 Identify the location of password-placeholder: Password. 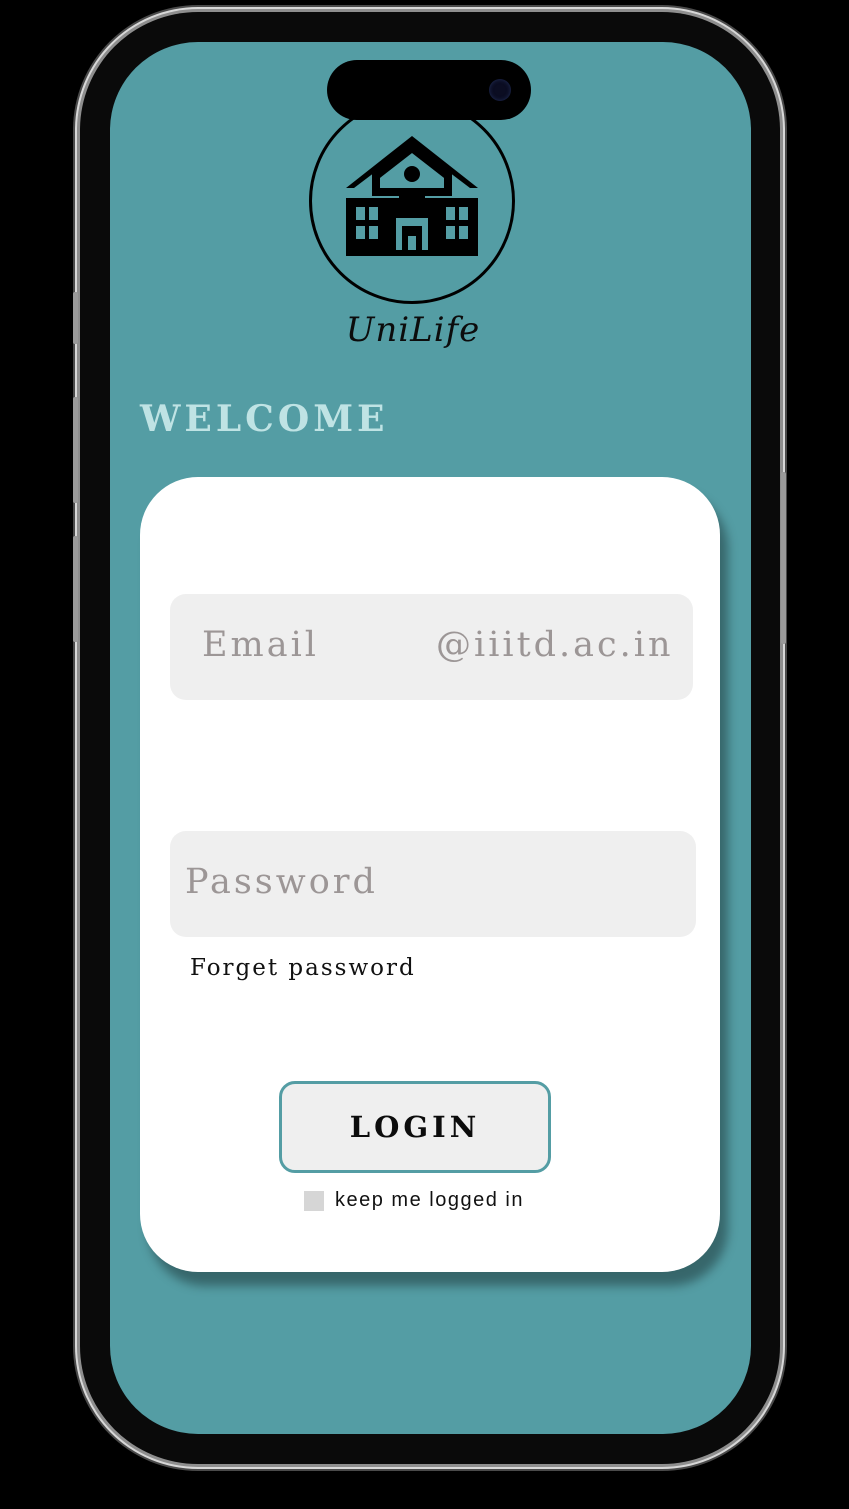
(281, 882).